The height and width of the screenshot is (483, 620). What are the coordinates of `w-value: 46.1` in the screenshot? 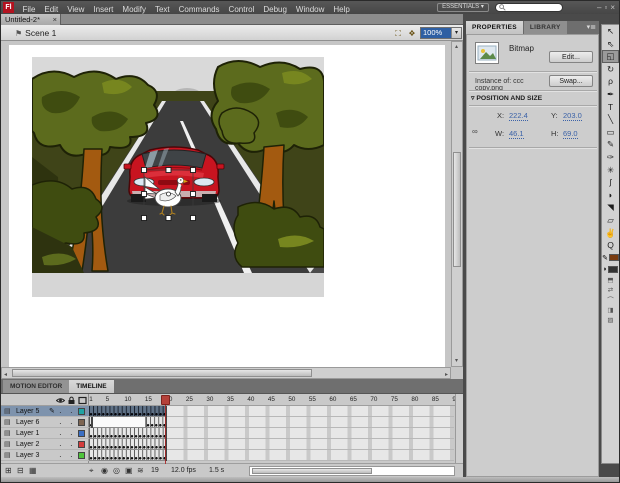 It's located at (516, 134).